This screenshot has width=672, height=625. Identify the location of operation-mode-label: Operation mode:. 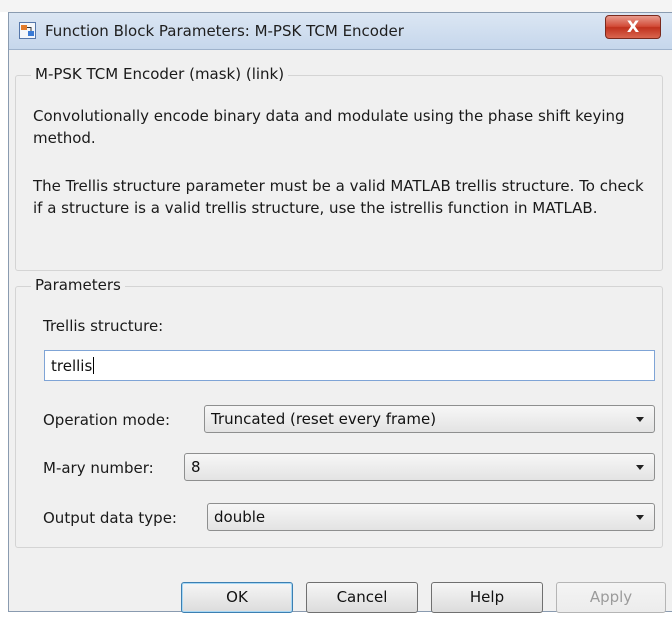
(107, 420).